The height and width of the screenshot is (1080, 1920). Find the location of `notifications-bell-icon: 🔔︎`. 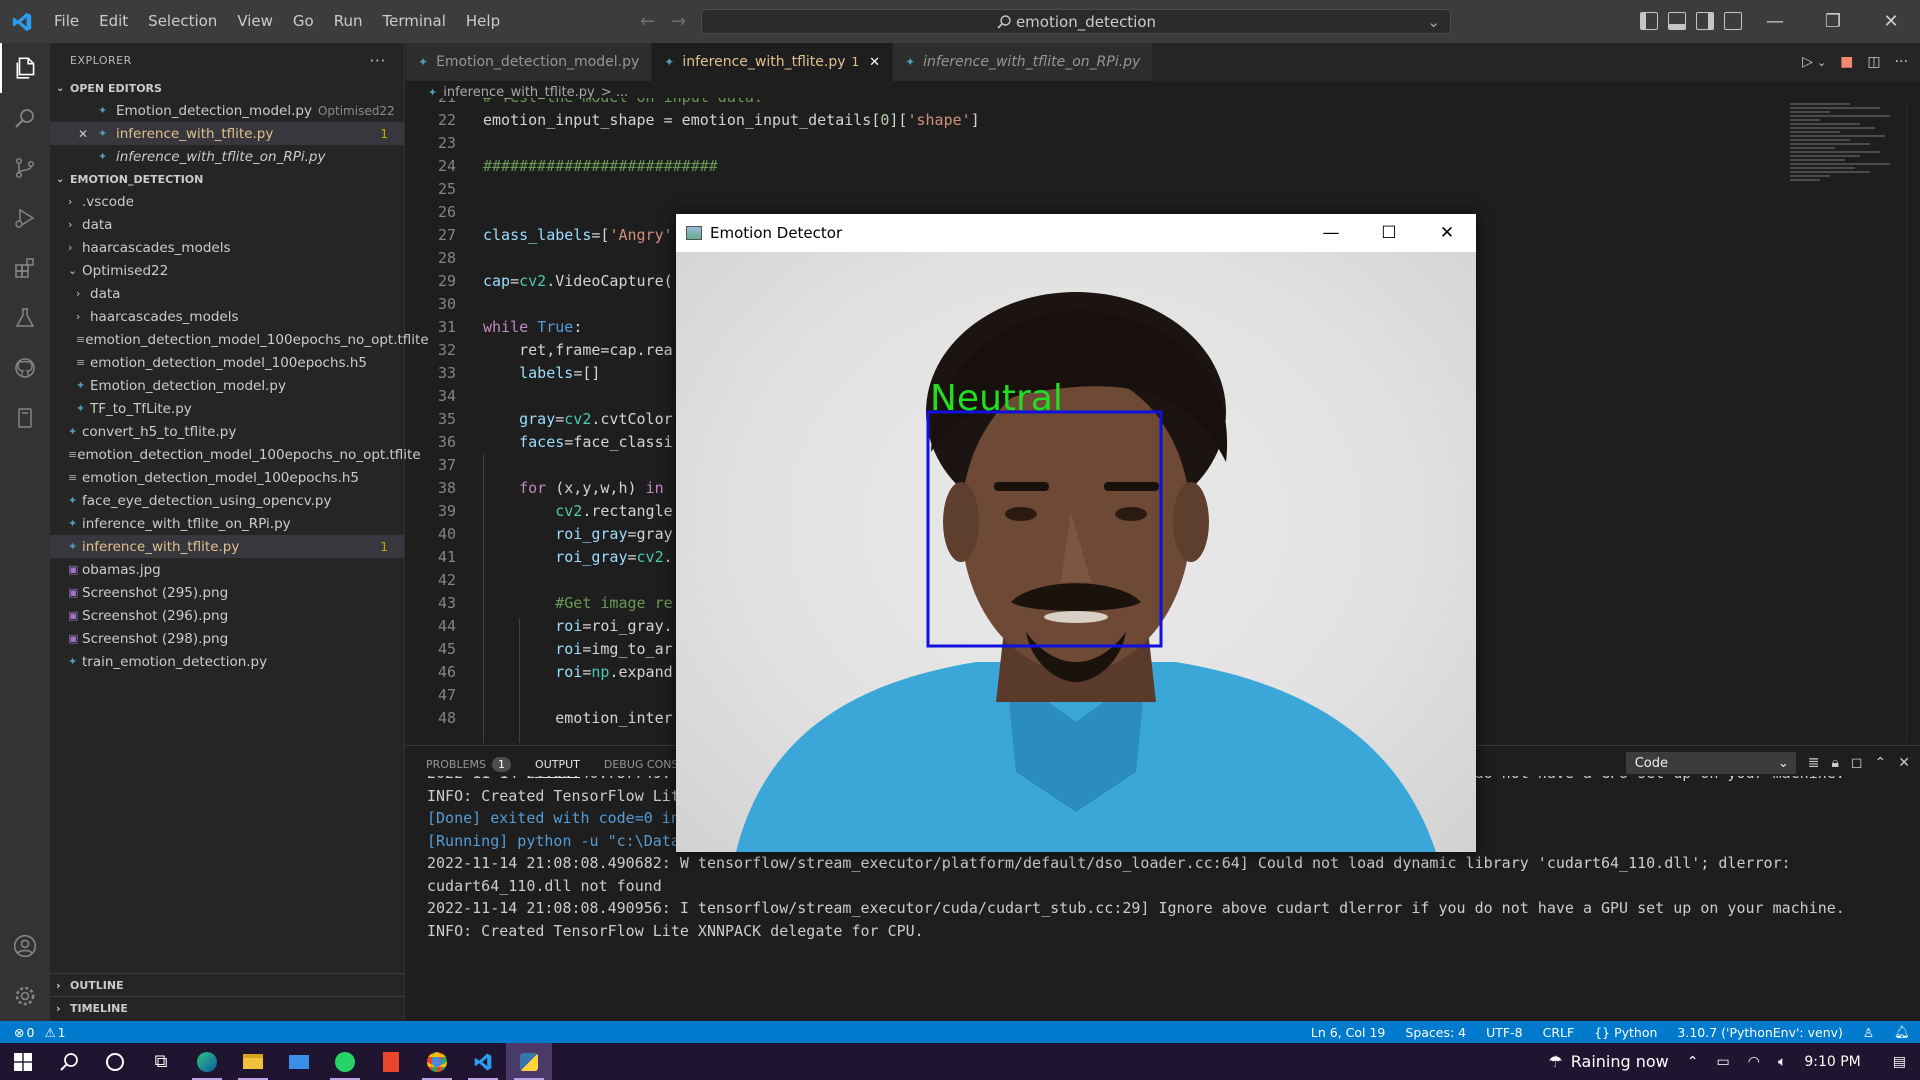

notifications-bell-icon: 🔔︎ is located at coordinates (1902, 1032).